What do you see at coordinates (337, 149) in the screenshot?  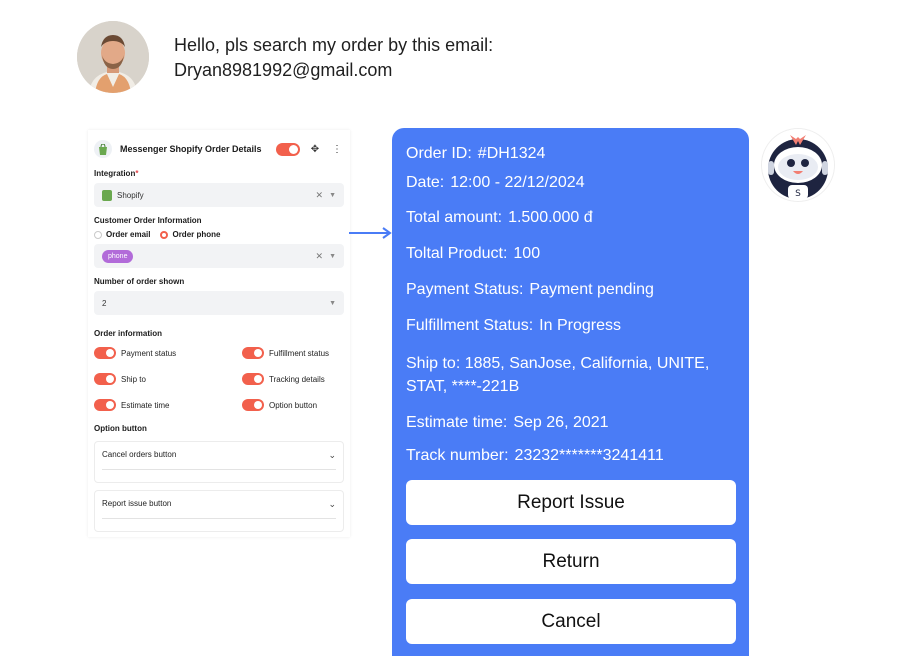 I see `more-vertical-icon: ⋮` at bounding box center [337, 149].